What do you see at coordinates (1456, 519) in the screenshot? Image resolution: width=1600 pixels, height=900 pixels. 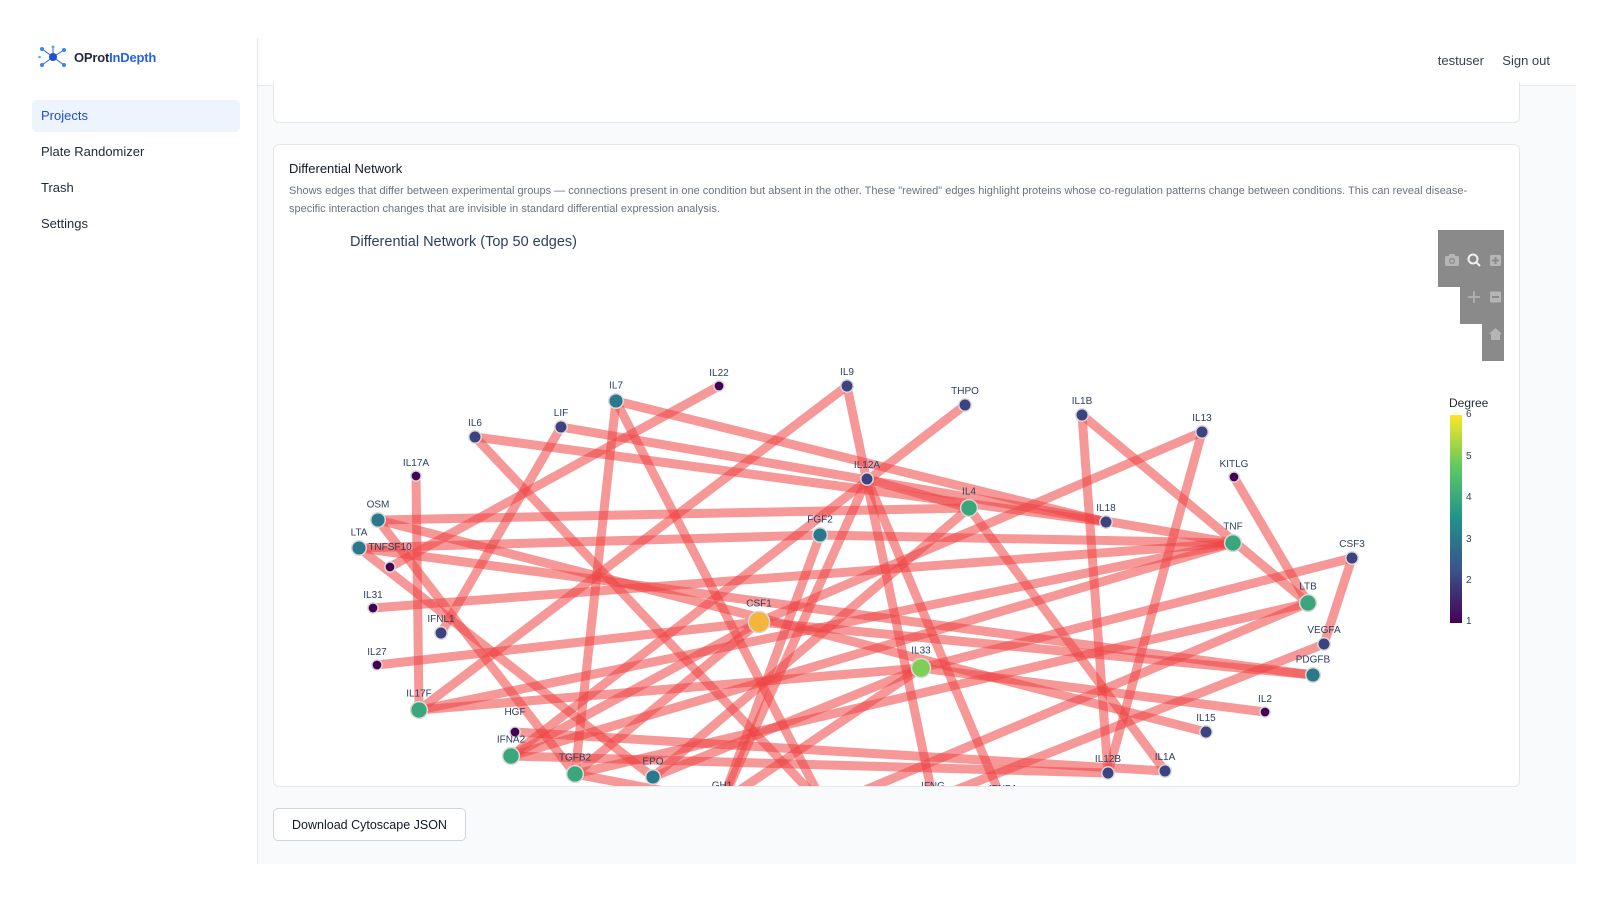 I see `colorbar` at bounding box center [1456, 519].